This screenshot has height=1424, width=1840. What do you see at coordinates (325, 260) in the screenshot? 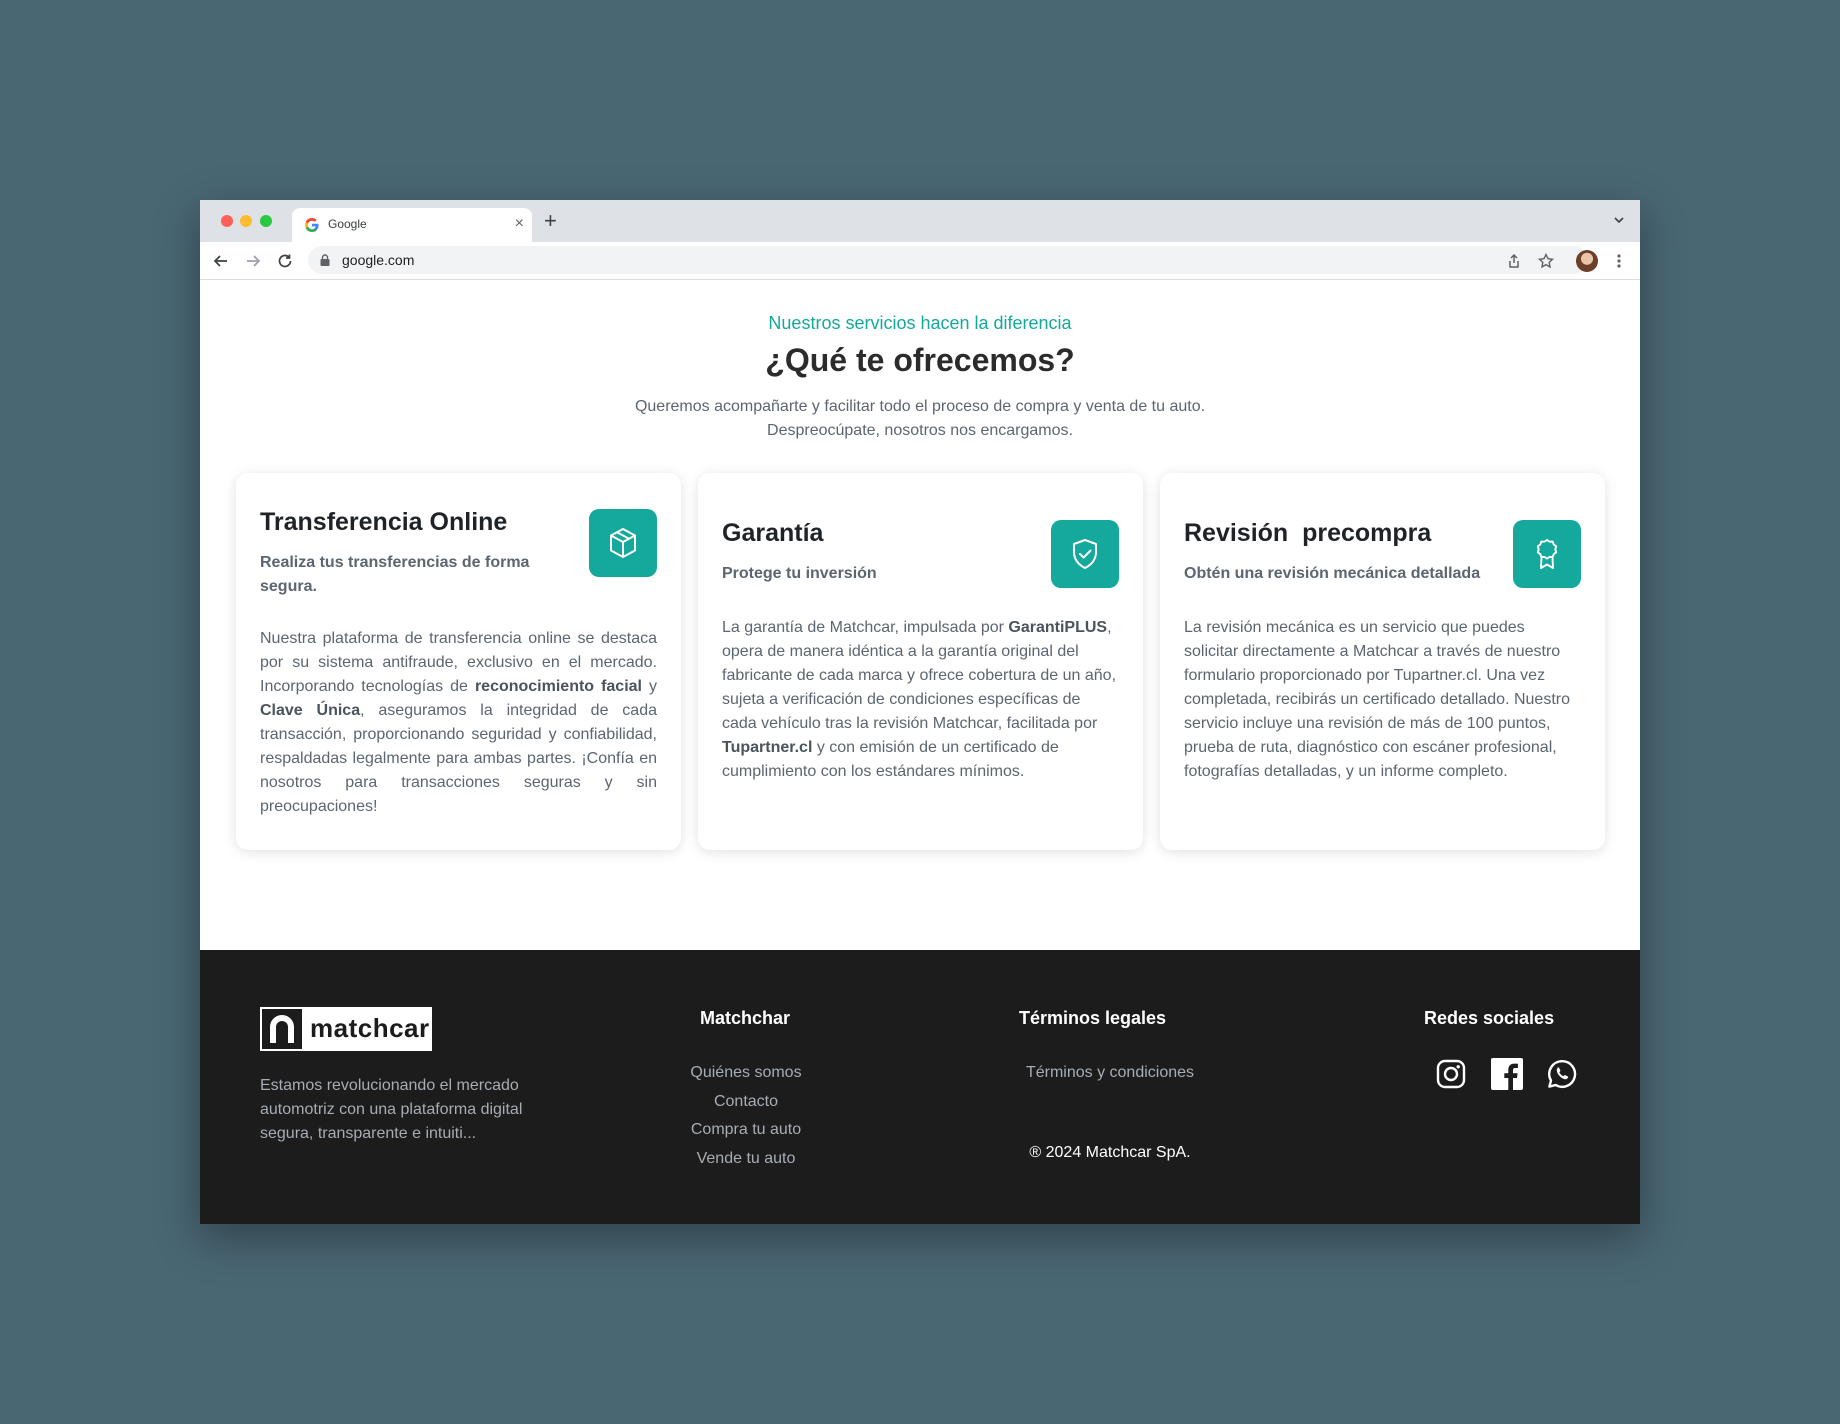
I see `lock-icon` at bounding box center [325, 260].